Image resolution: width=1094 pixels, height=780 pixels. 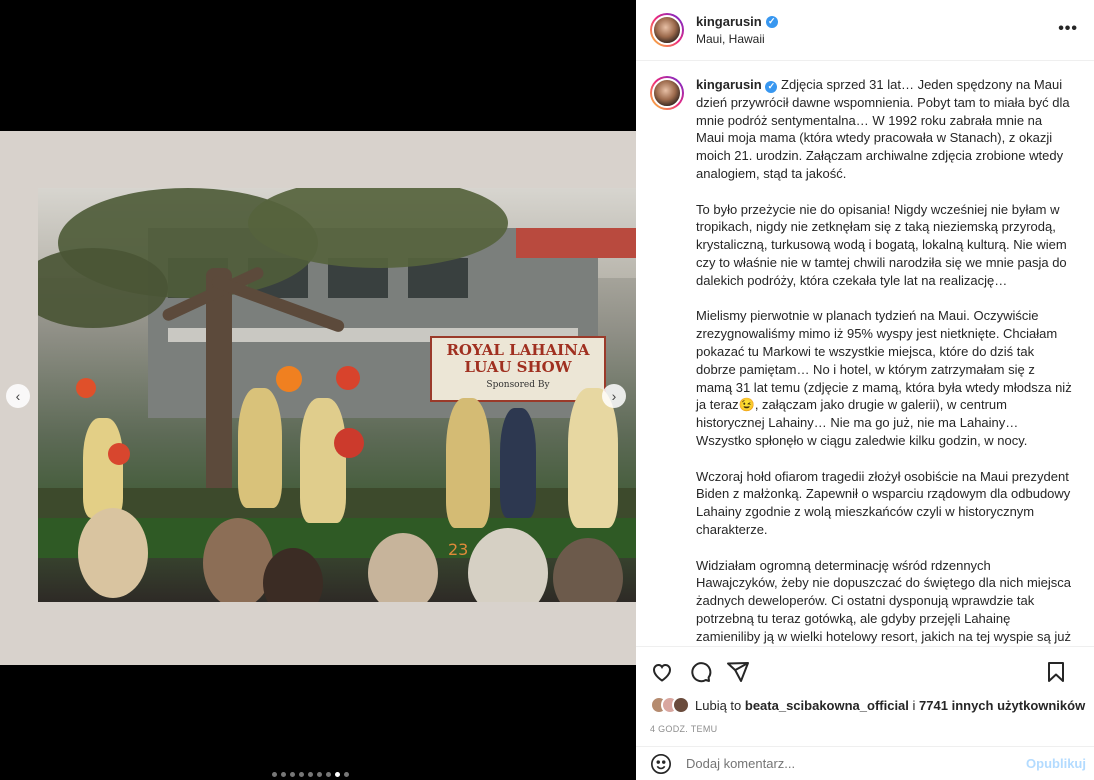 I want to click on carousel-next-button: ›, so click(x=614, y=396).